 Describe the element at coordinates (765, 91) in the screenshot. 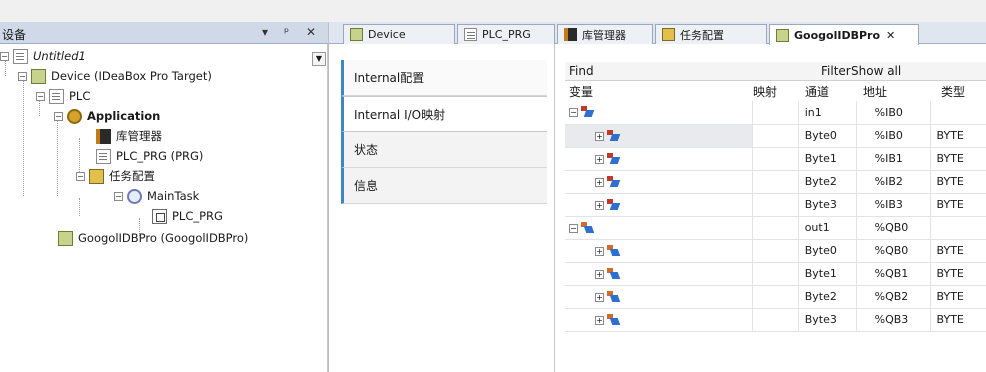

I see `col-mapping: 映射` at that location.